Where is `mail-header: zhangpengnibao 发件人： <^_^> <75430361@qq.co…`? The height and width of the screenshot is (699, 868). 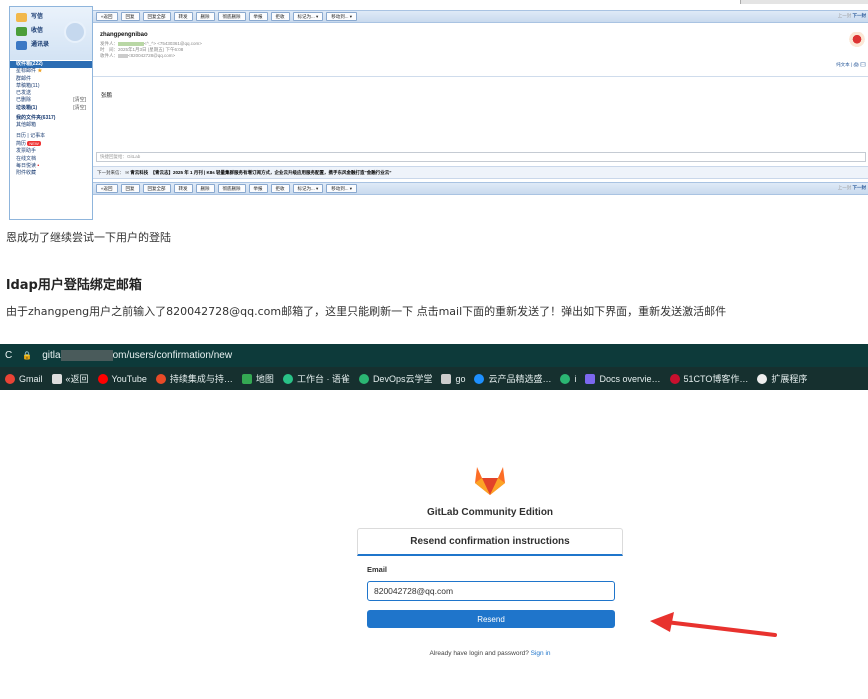 mail-header: zhangpengnibao 发件人： <^_^> <75430361@qq.co… is located at coordinates (480, 48).